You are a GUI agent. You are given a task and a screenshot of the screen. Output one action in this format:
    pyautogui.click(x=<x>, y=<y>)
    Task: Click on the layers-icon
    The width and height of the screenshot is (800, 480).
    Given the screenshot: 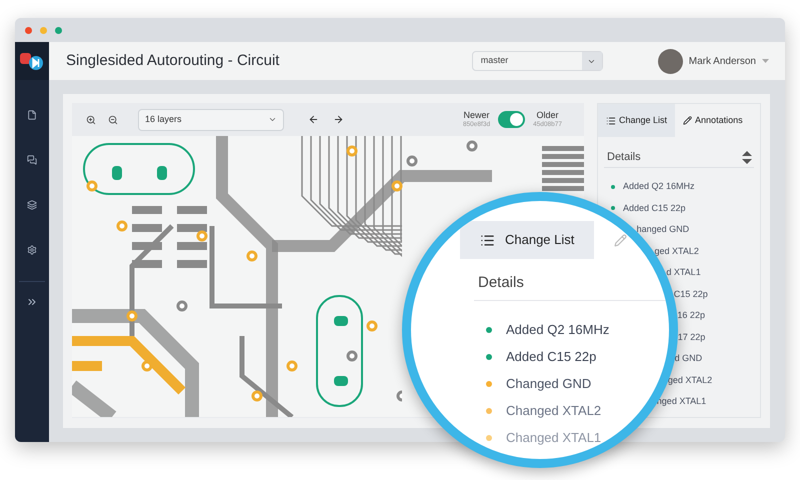 What is the action you would take?
    pyautogui.click(x=32, y=205)
    